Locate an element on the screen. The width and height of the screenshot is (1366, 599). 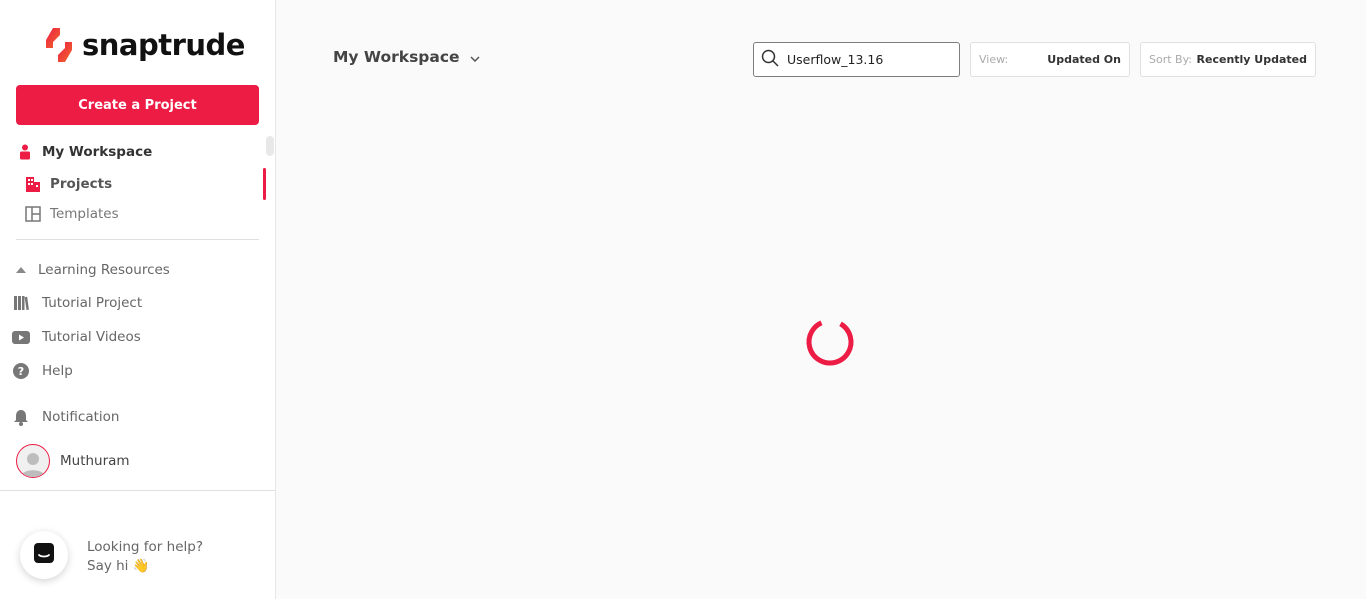
my-workspace-label: My Workspace is located at coordinates (97, 152).